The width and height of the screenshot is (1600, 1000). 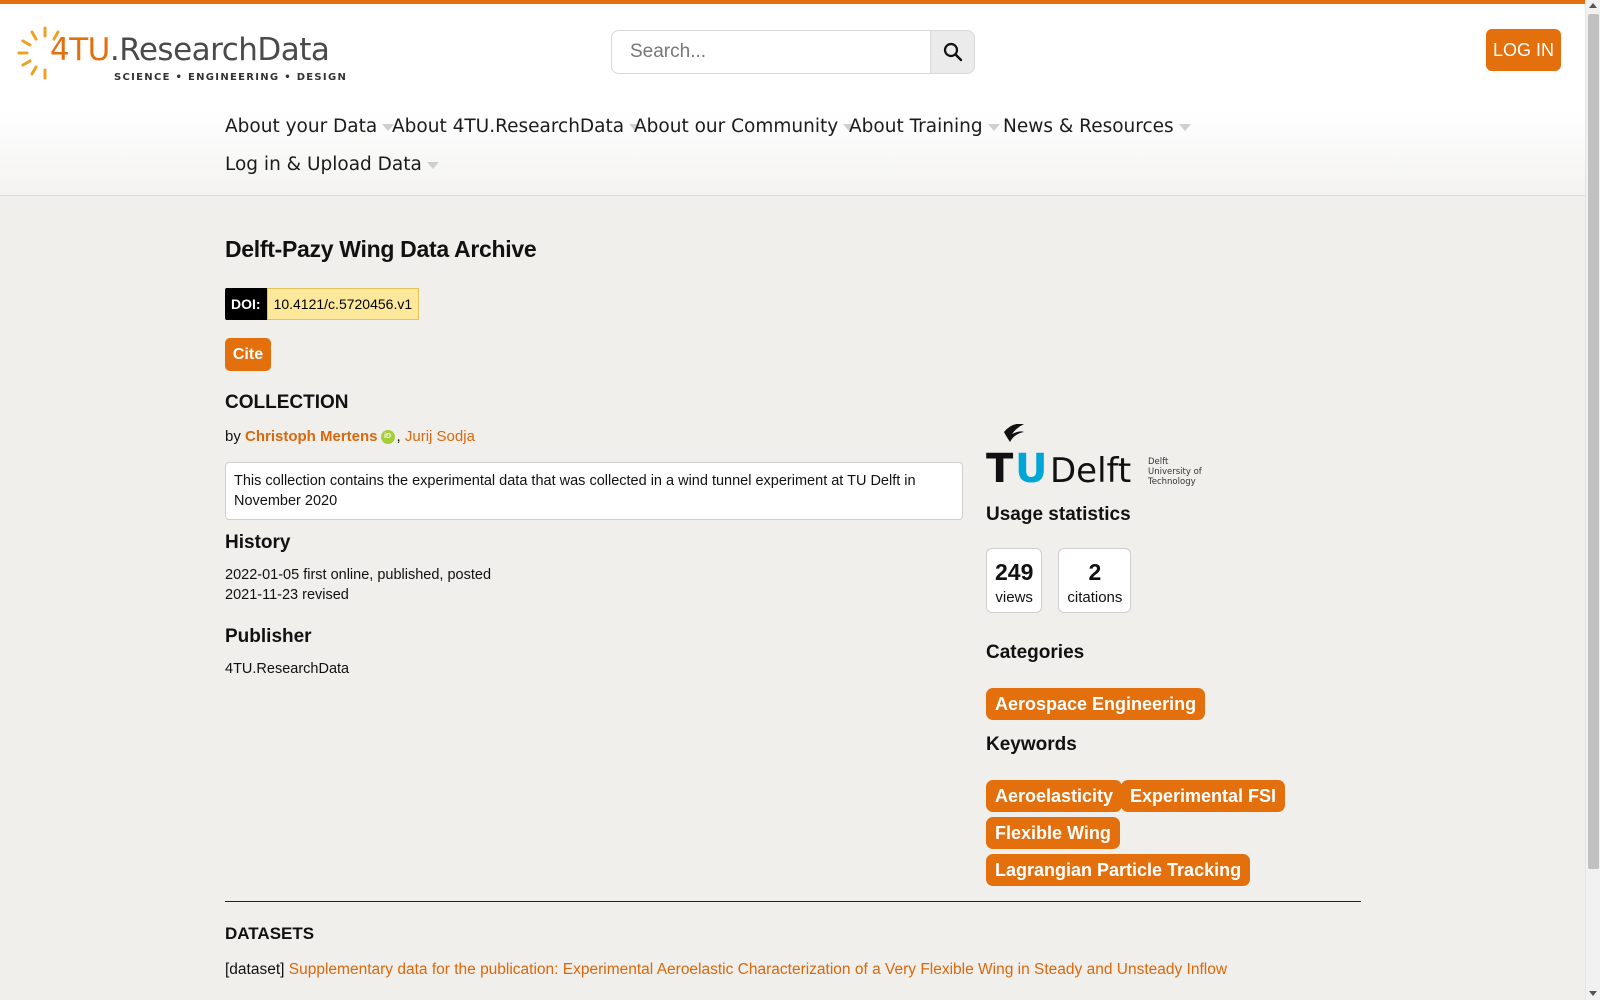 I want to click on nav-label: About our Community, so click(x=736, y=126).